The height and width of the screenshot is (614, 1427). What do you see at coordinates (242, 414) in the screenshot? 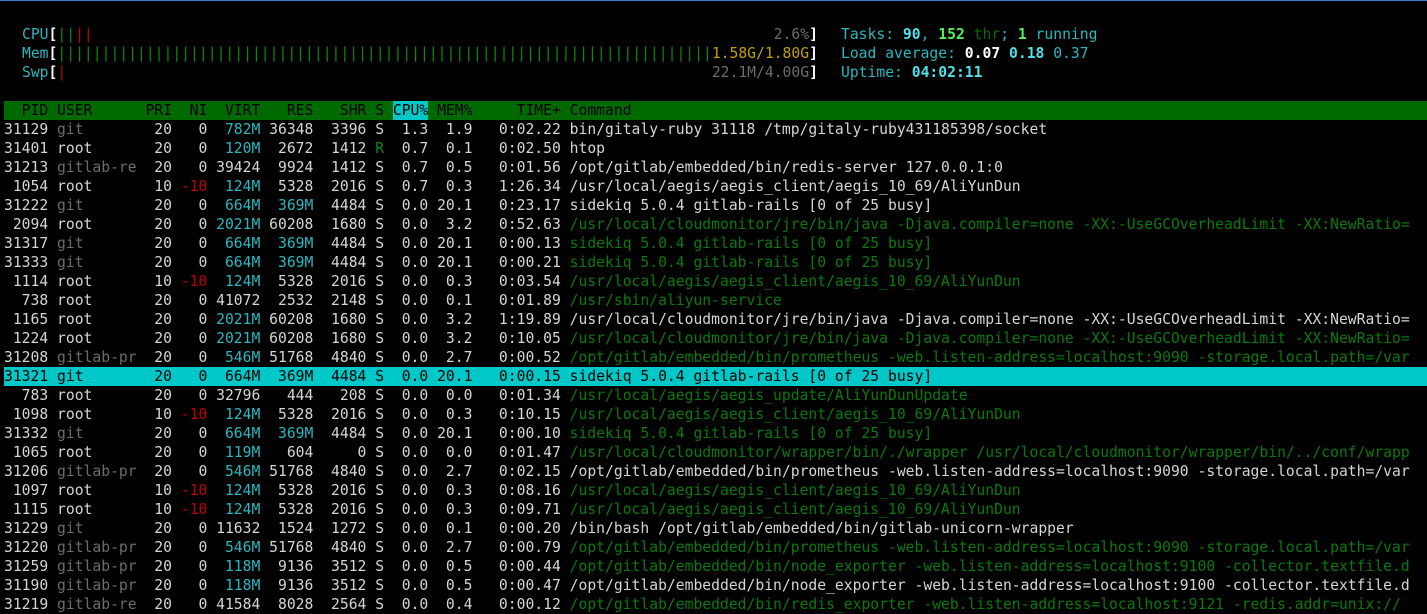
I see `process-virt: 124M` at bounding box center [242, 414].